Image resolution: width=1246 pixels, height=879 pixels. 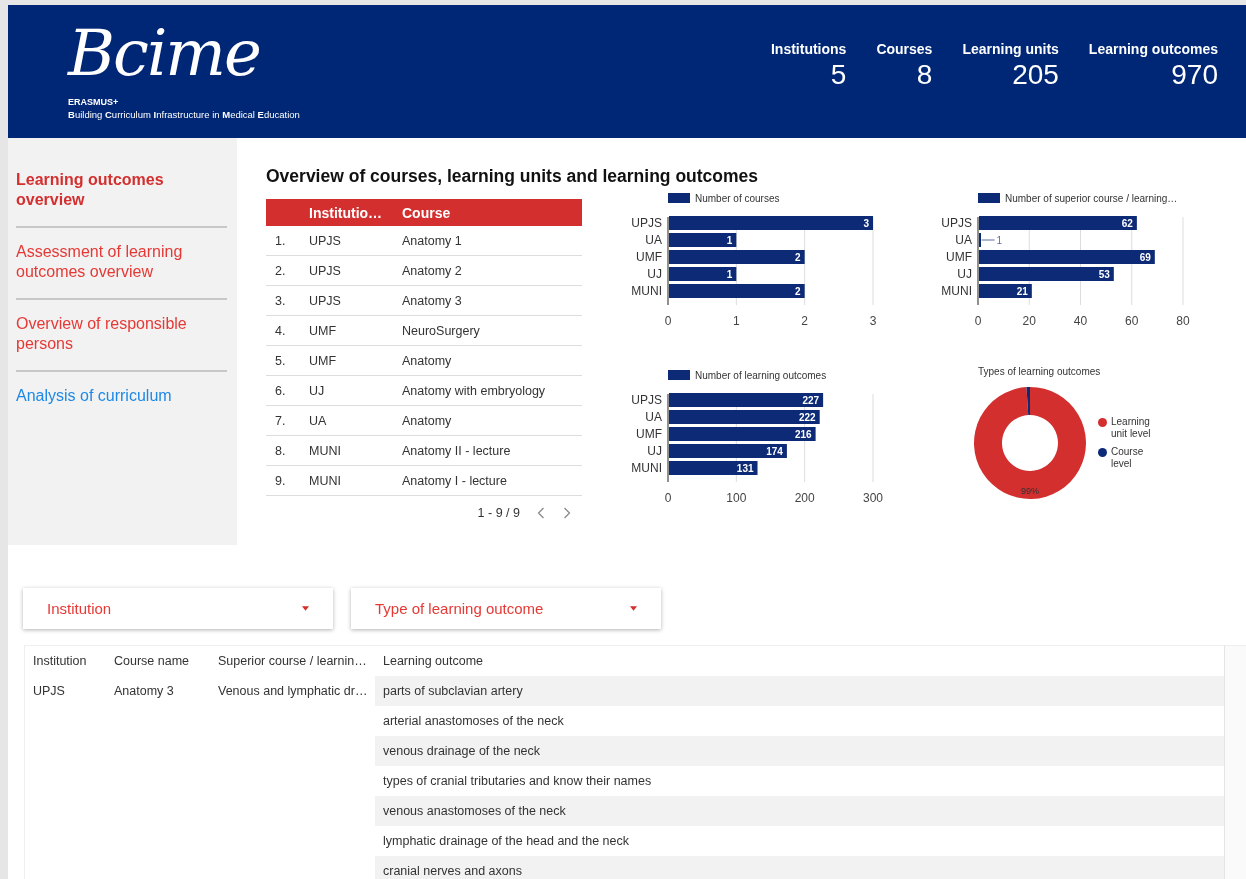 I want to click on chart-legend: Number of learning outcomes, so click(x=747, y=375).